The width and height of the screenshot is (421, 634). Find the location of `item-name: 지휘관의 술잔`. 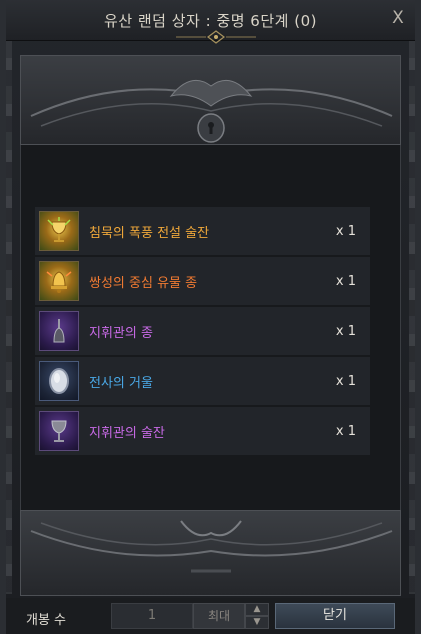

item-name: 지휘관의 술잔 is located at coordinates (127, 433).